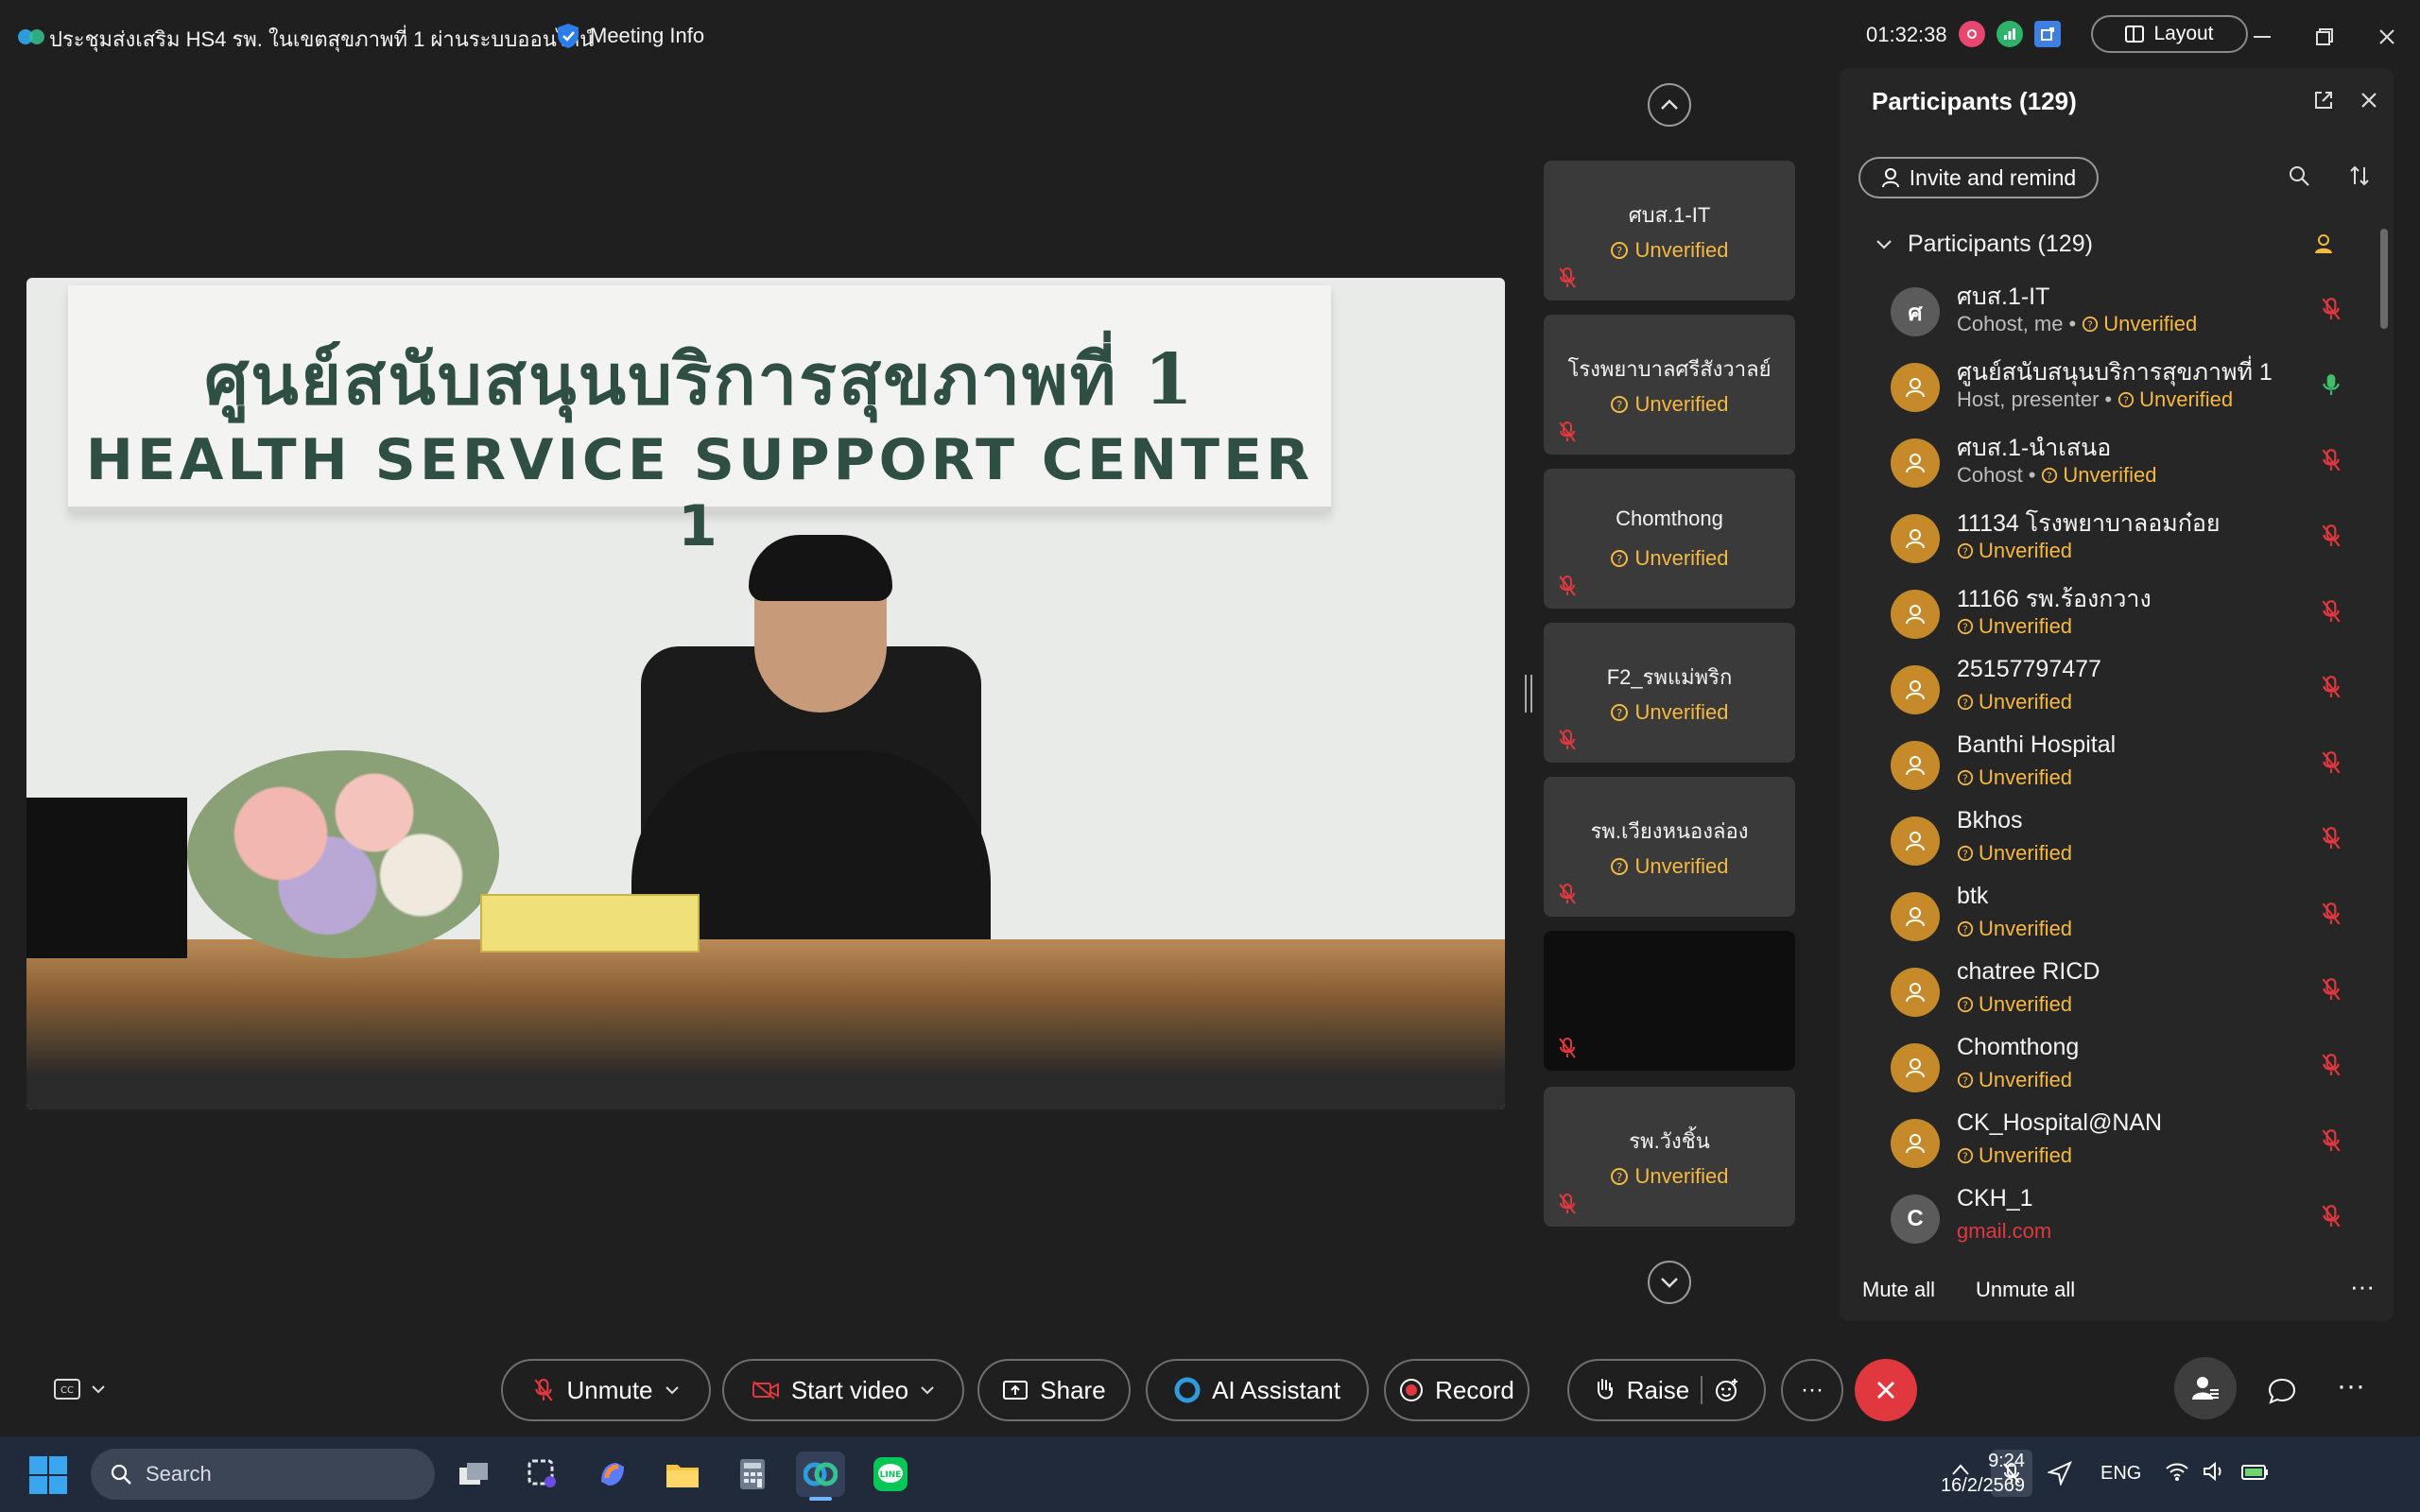  I want to click on mute-all-button: Mute all, so click(1898, 1290).